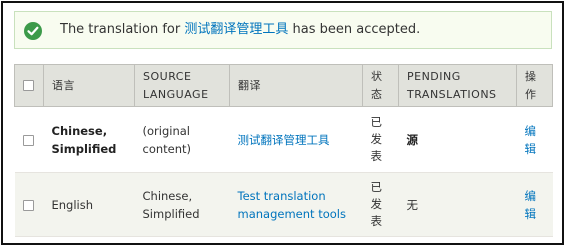  I want to click on row-language: English, so click(89, 204).